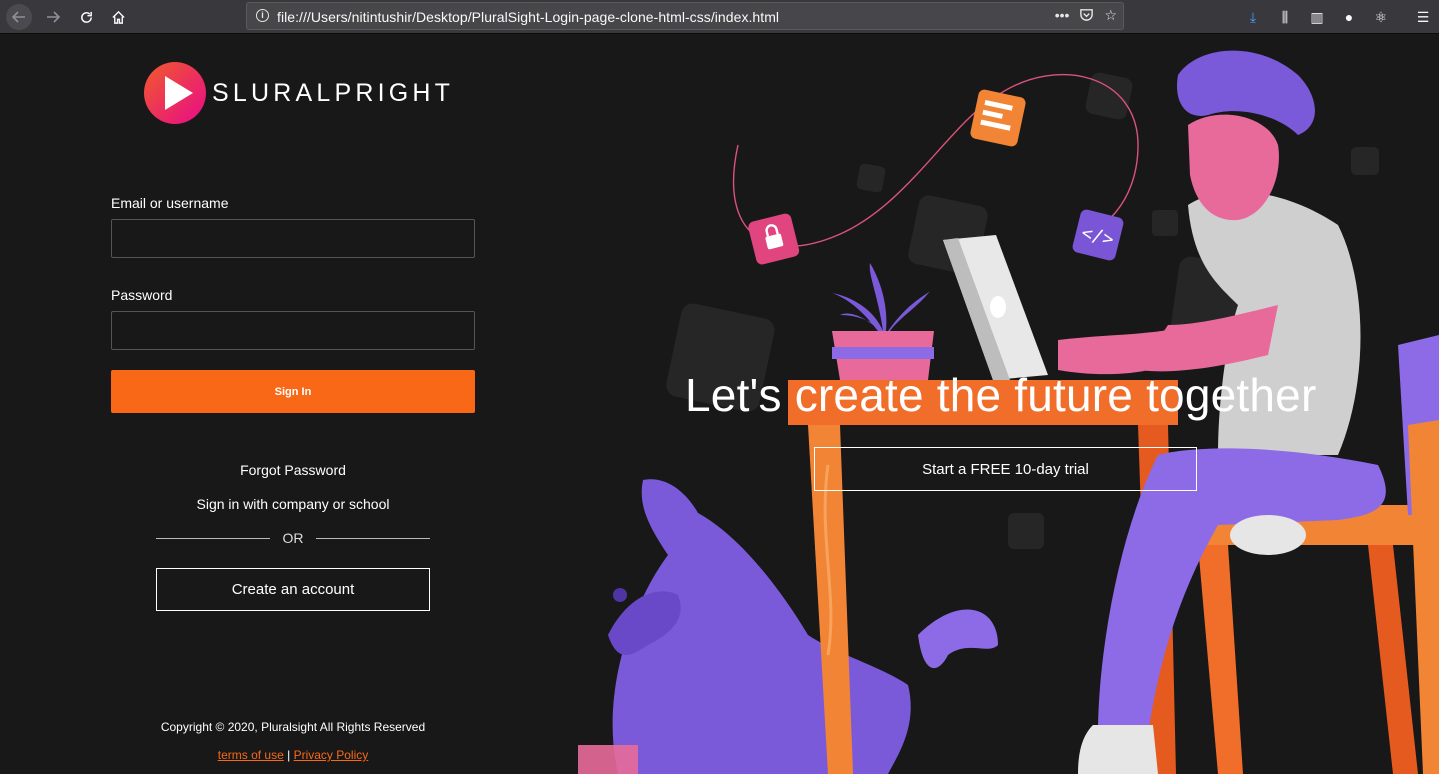 This screenshot has height=774, width=1439. Describe the element at coordinates (1253, 17) in the screenshot. I see `download-icon: ⤓` at that location.